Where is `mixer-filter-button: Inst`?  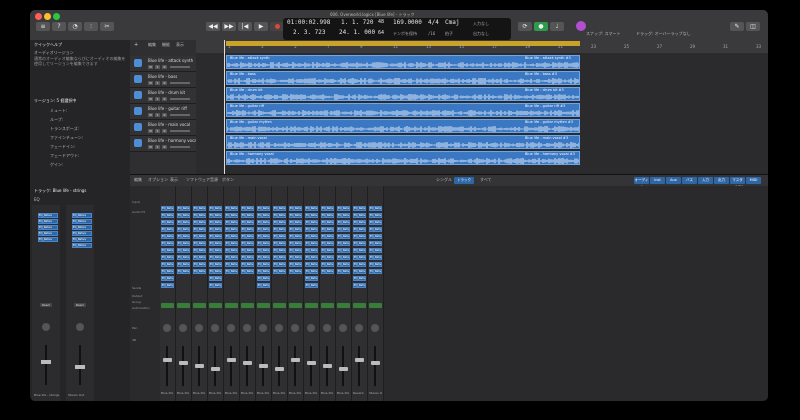 mixer-filter-button: Inst is located at coordinates (657, 180).